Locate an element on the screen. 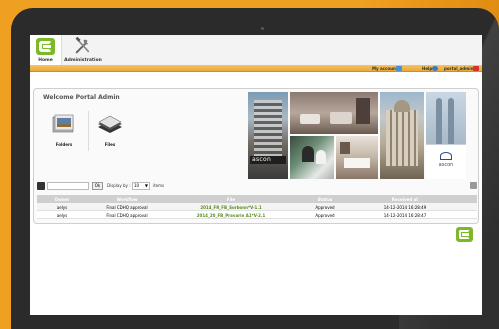  col-status: Status is located at coordinates (325, 199).